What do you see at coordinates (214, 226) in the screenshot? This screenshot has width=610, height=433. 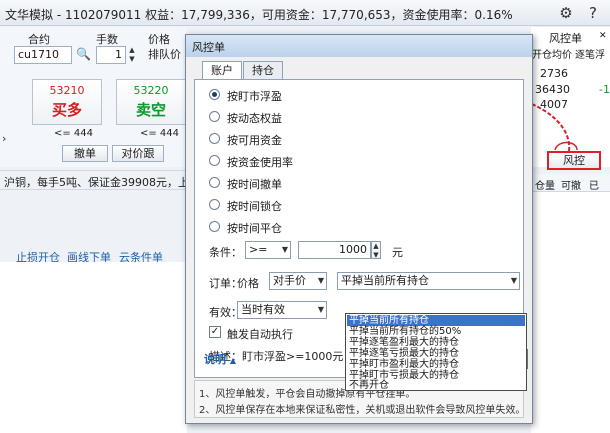 I see `radio-time-close` at bounding box center [214, 226].